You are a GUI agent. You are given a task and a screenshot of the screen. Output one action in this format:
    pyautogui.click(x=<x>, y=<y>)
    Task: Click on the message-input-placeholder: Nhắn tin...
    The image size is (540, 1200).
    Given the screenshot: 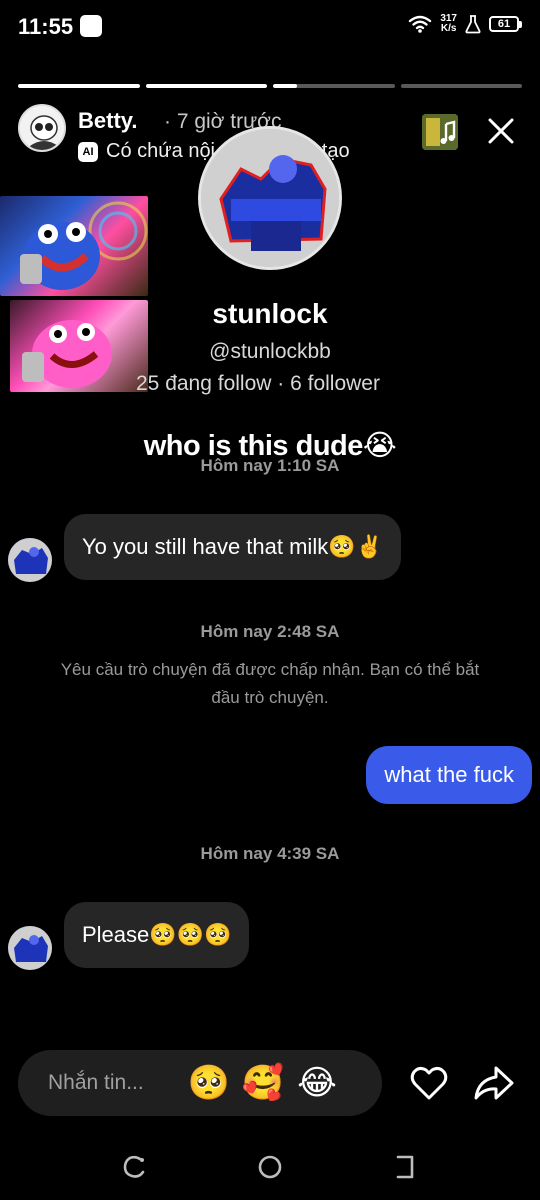 What is the action you would take?
    pyautogui.click(x=96, y=1082)
    